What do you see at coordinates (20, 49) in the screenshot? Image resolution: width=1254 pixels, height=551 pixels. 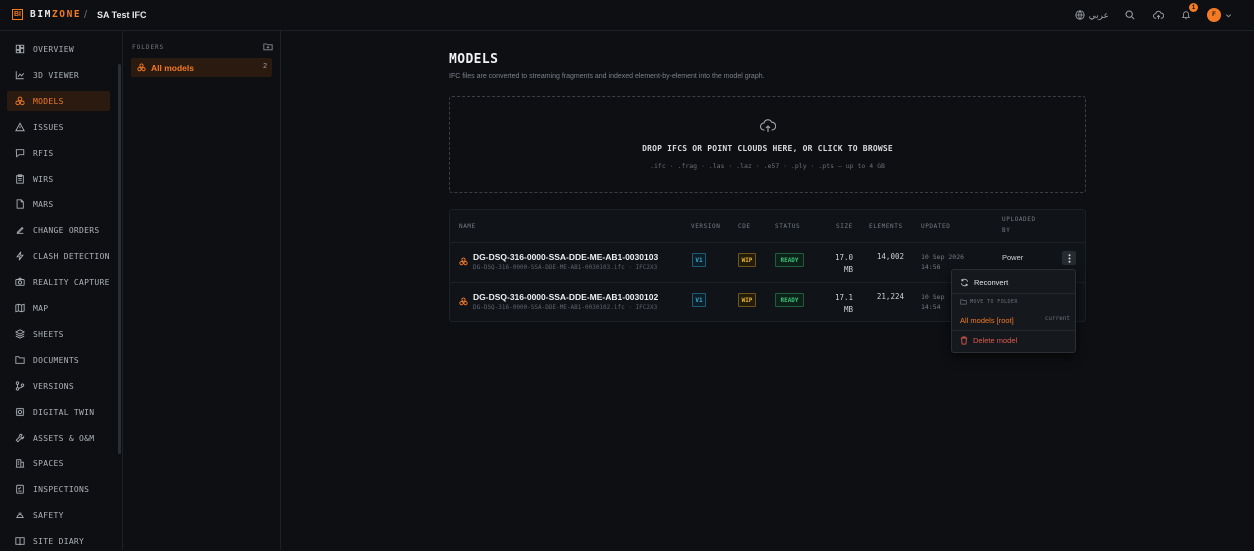 I see `dashboard-icon` at bounding box center [20, 49].